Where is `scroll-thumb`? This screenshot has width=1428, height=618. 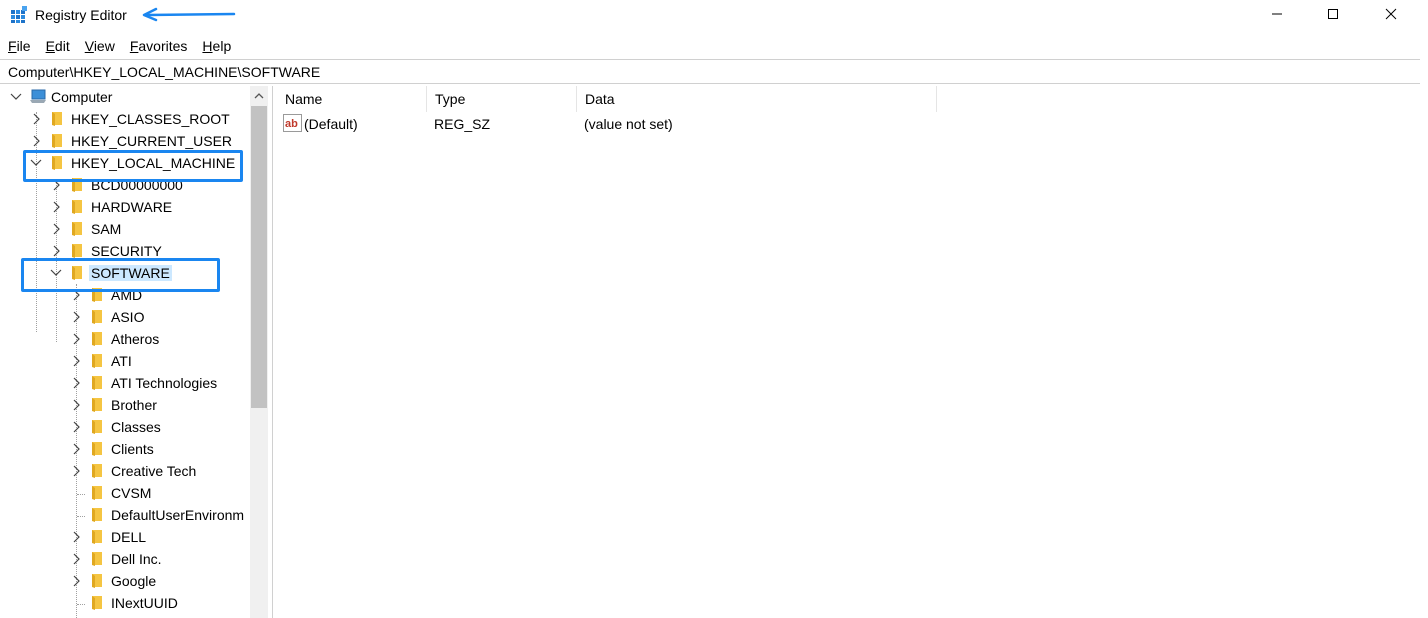
scroll-thumb is located at coordinates (259, 257).